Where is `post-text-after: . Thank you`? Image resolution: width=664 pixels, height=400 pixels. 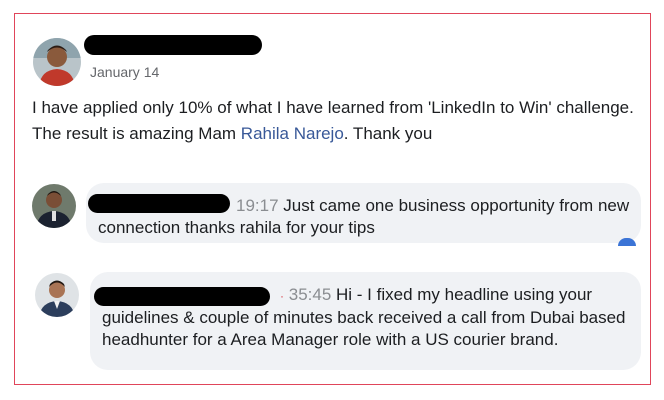
post-text-after: . Thank you is located at coordinates (388, 133).